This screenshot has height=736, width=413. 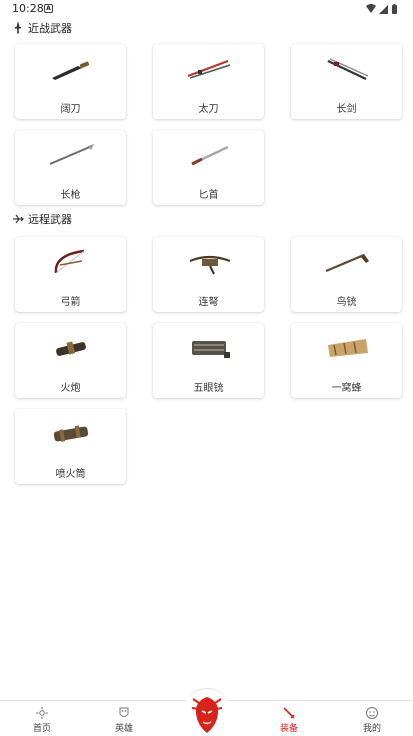 What do you see at coordinates (28, 8) in the screenshot?
I see `status-time: 10:28` at bounding box center [28, 8].